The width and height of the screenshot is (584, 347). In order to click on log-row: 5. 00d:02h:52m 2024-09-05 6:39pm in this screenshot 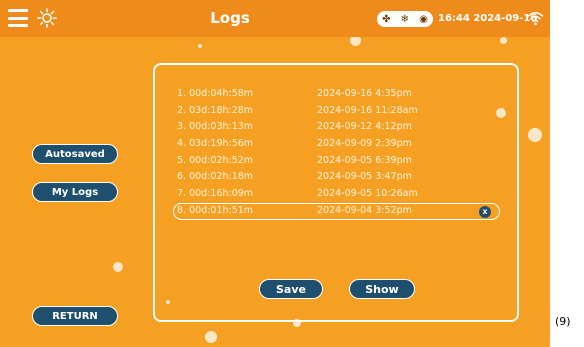, I will do `click(336, 160)`.